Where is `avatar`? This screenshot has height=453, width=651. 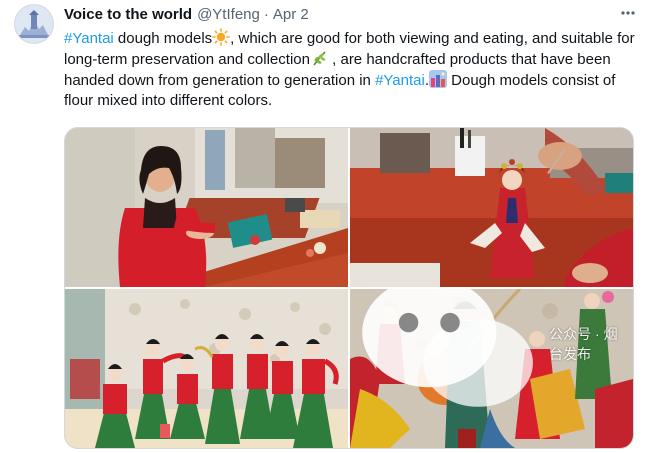
avatar is located at coordinates (34, 24).